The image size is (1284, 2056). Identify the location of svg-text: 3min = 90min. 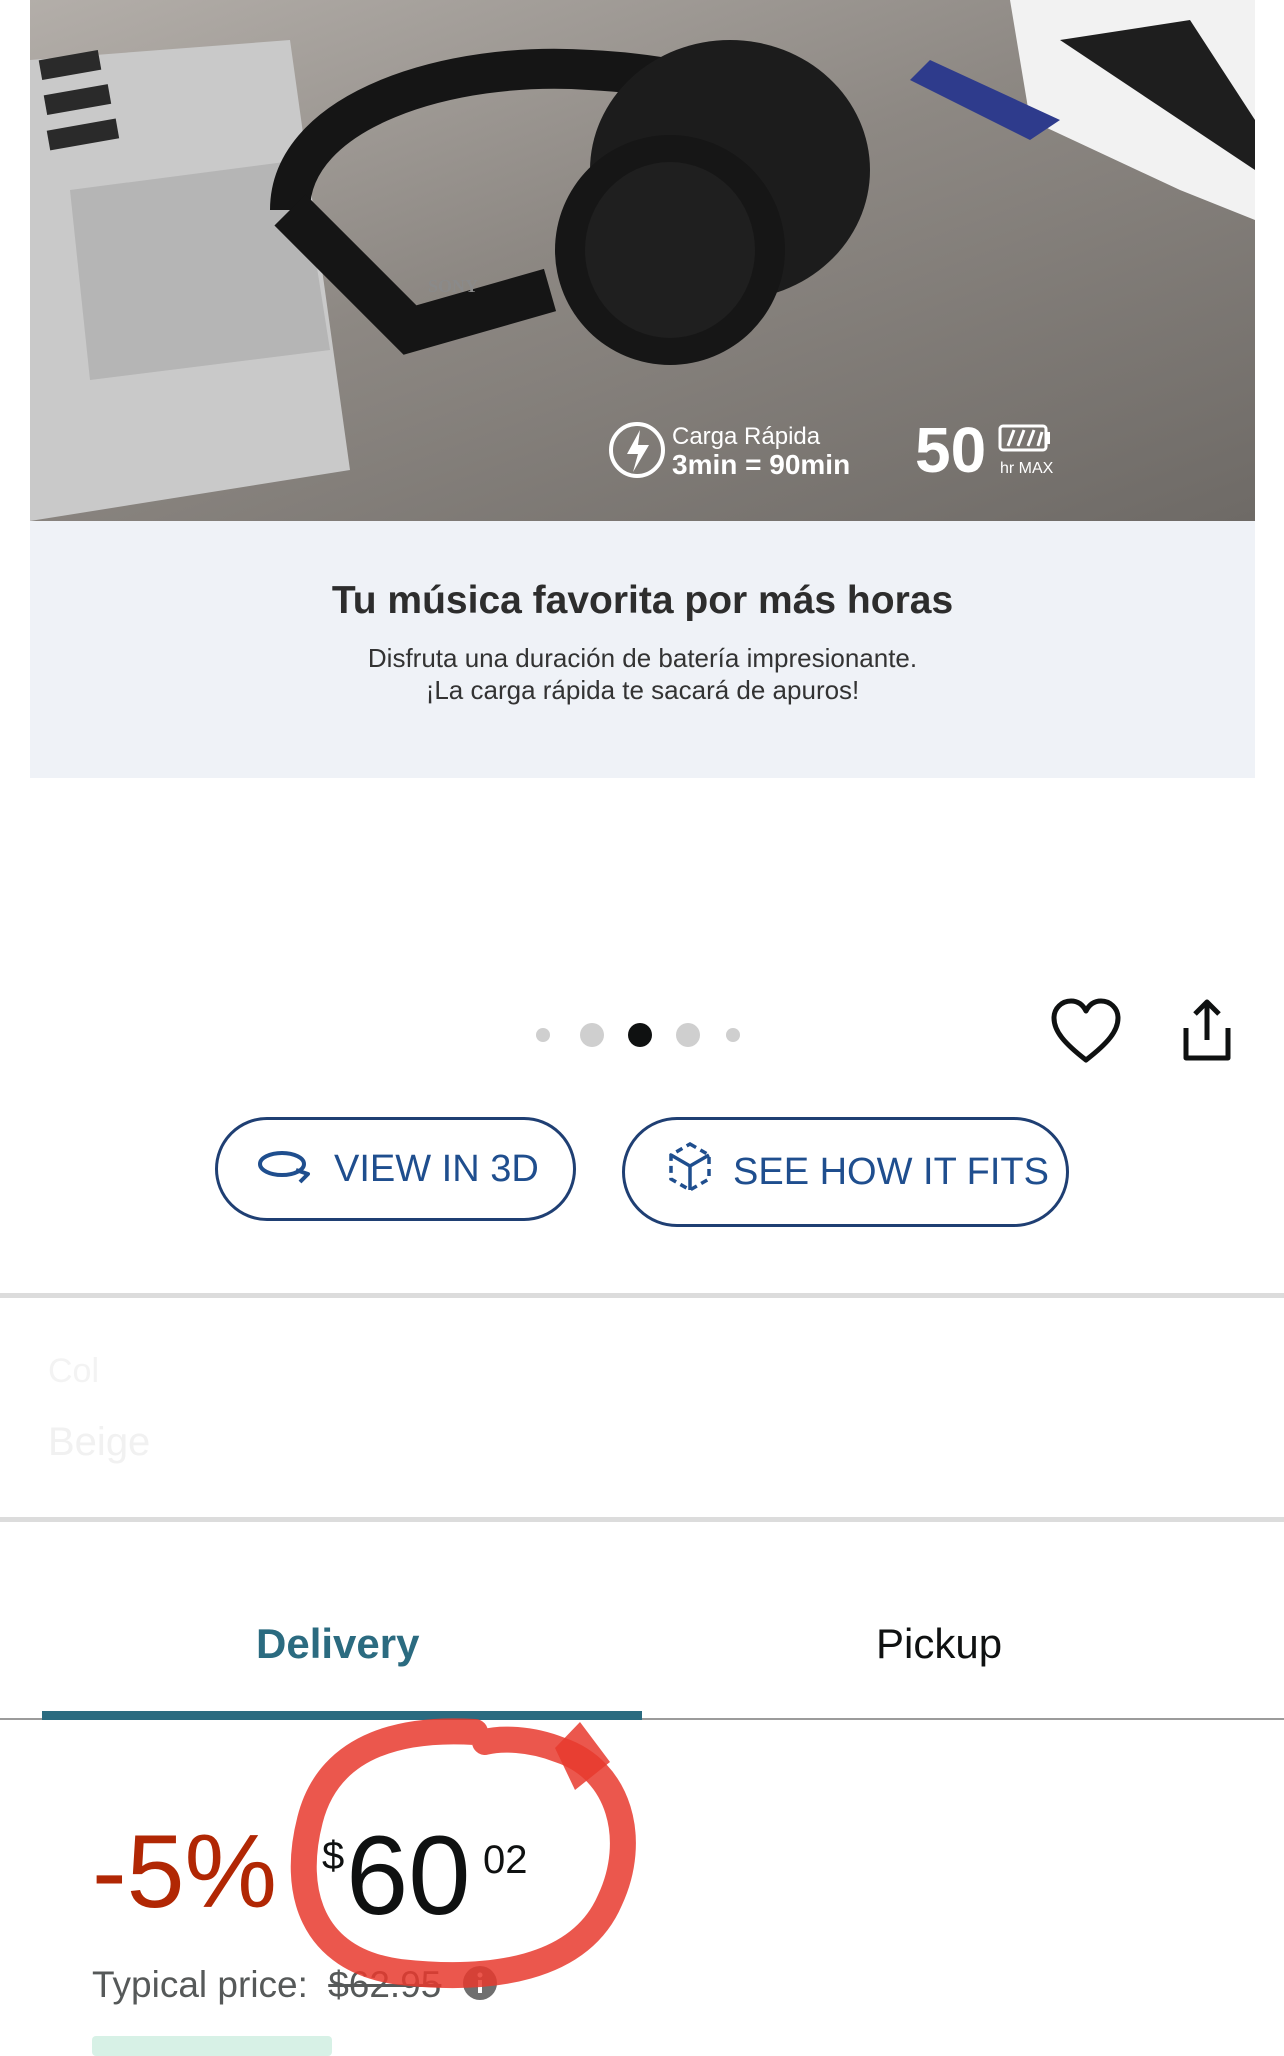
(761, 464).